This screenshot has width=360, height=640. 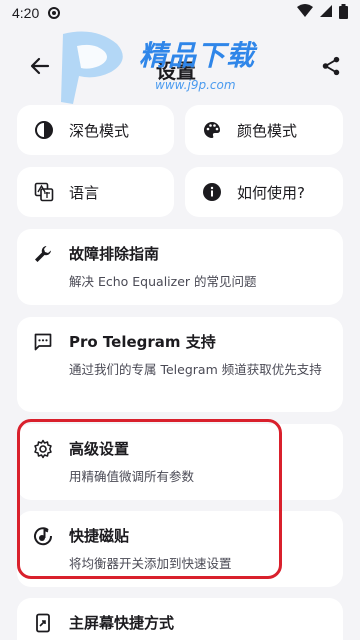 What do you see at coordinates (212, 130) in the screenshot?
I see `palette-icon` at bounding box center [212, 130].